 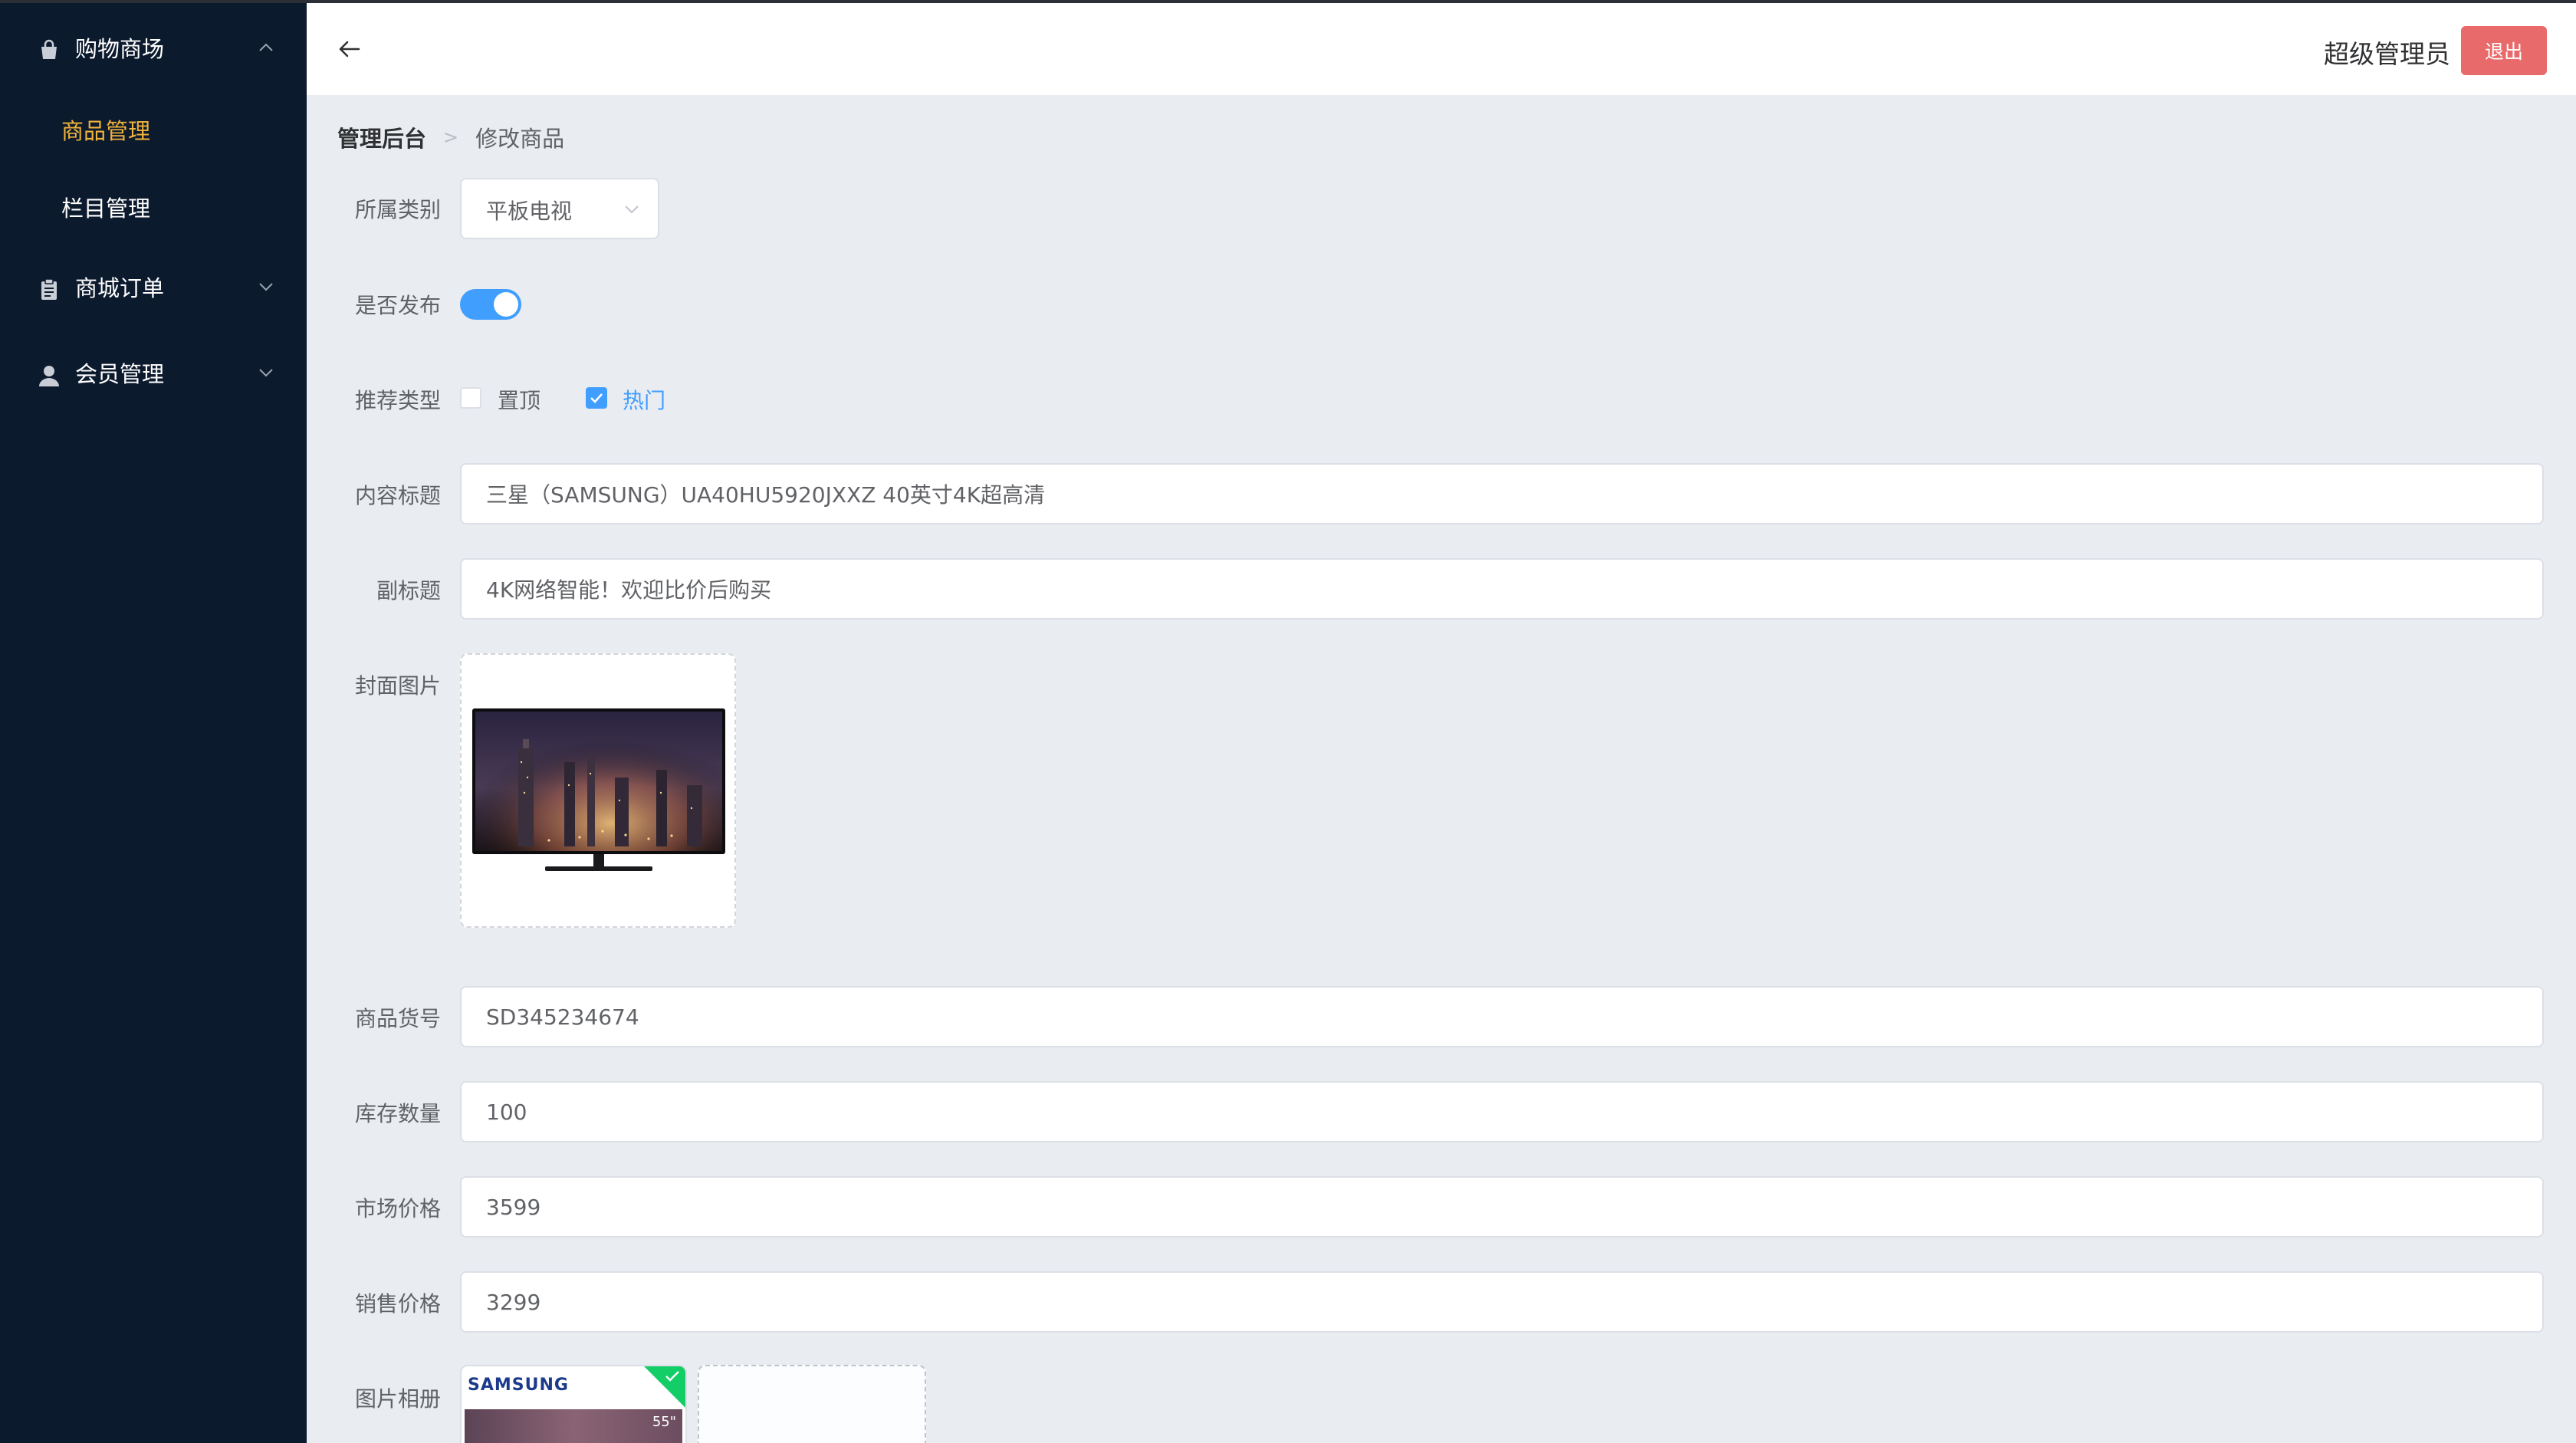 I want to click on submenu-item-column-management: 栏目管理, so click(x=105, y=207).